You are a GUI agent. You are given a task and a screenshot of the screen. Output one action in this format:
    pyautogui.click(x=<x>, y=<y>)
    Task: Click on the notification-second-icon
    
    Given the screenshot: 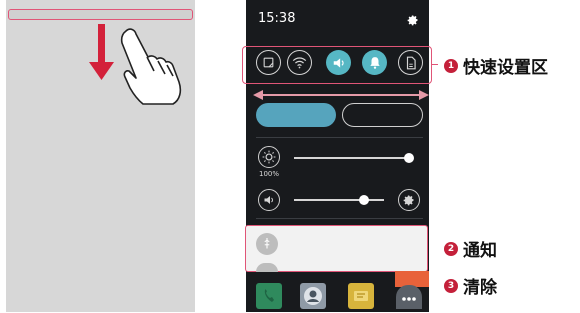 What is the action you would take?
    pyautogui.click(x=267, y=267)
    